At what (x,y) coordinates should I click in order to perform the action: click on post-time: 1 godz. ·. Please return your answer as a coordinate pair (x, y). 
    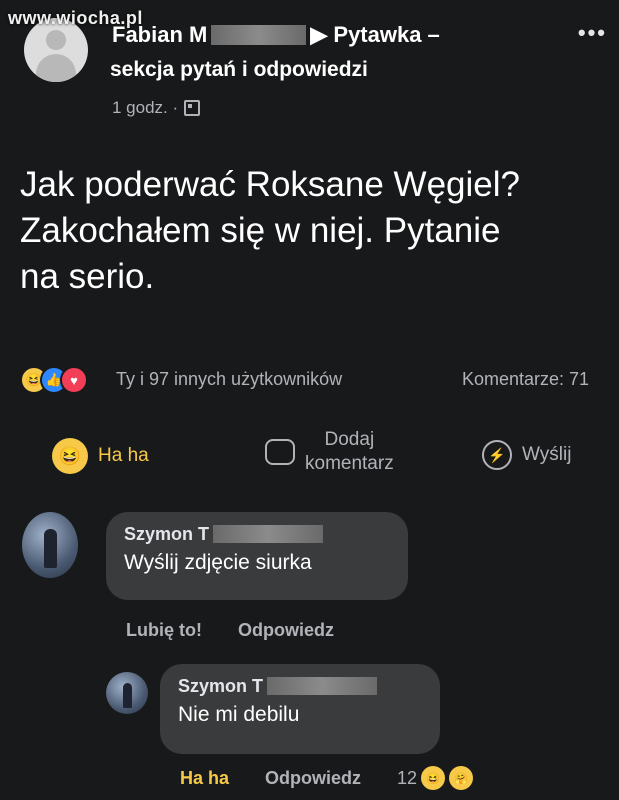
    Looking at the image, I should click on (145, 108).